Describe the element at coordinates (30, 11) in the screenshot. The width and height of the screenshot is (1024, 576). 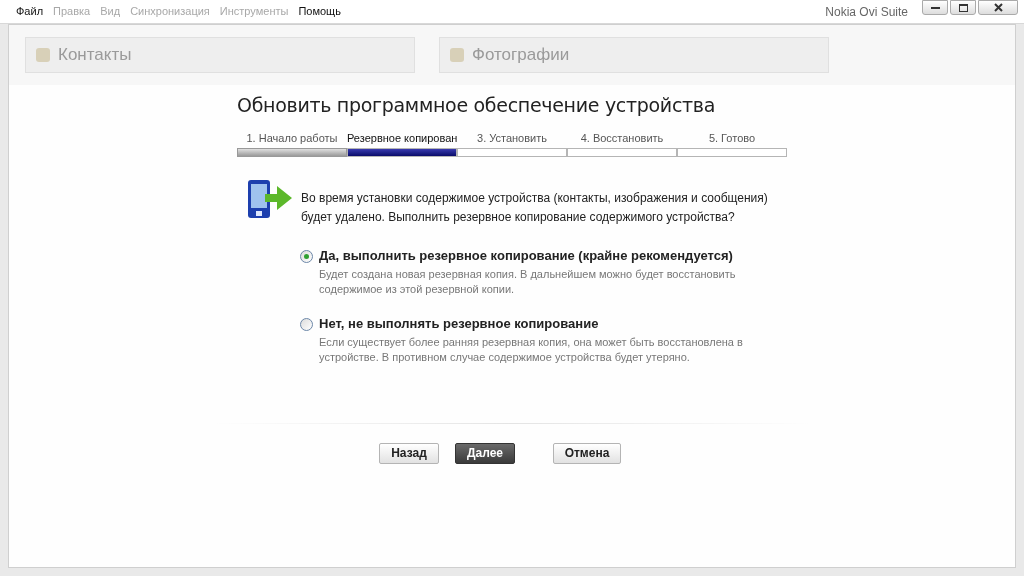
I see `menu-item: Файл` at that location.